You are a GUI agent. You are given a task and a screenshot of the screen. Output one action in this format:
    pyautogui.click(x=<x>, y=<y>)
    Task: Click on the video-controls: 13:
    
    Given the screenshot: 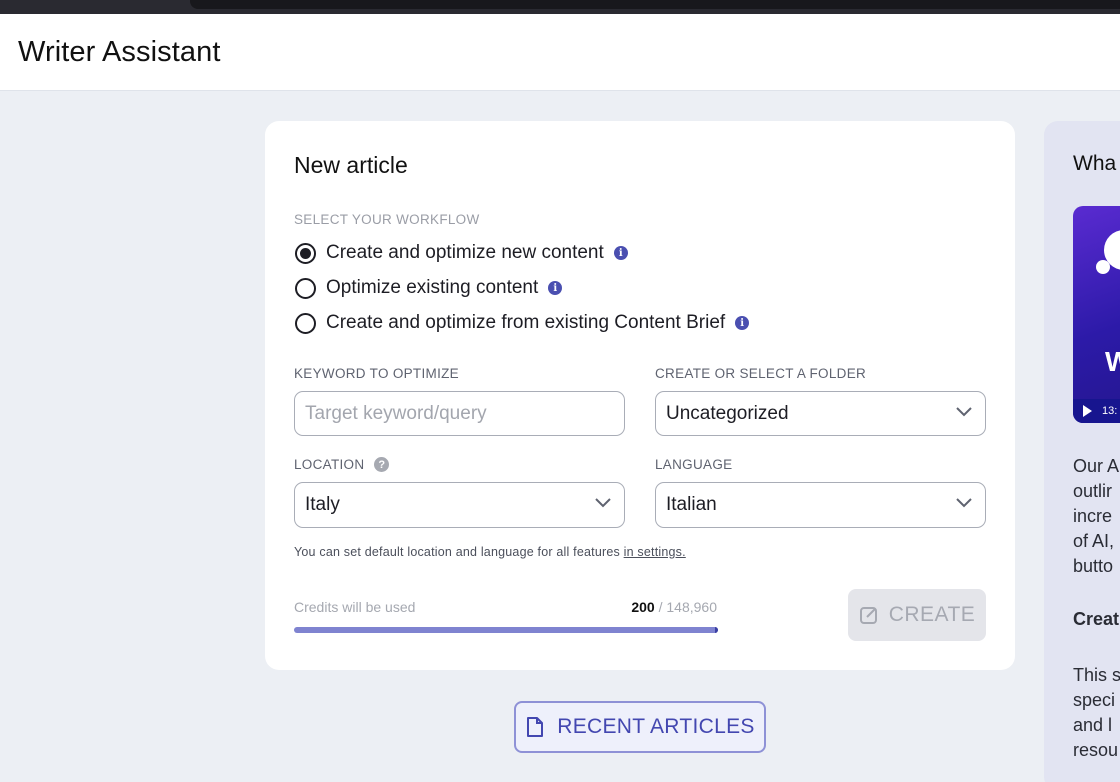 What is the action you would take?
    pyautogui.click(x=1096, y=411)
    